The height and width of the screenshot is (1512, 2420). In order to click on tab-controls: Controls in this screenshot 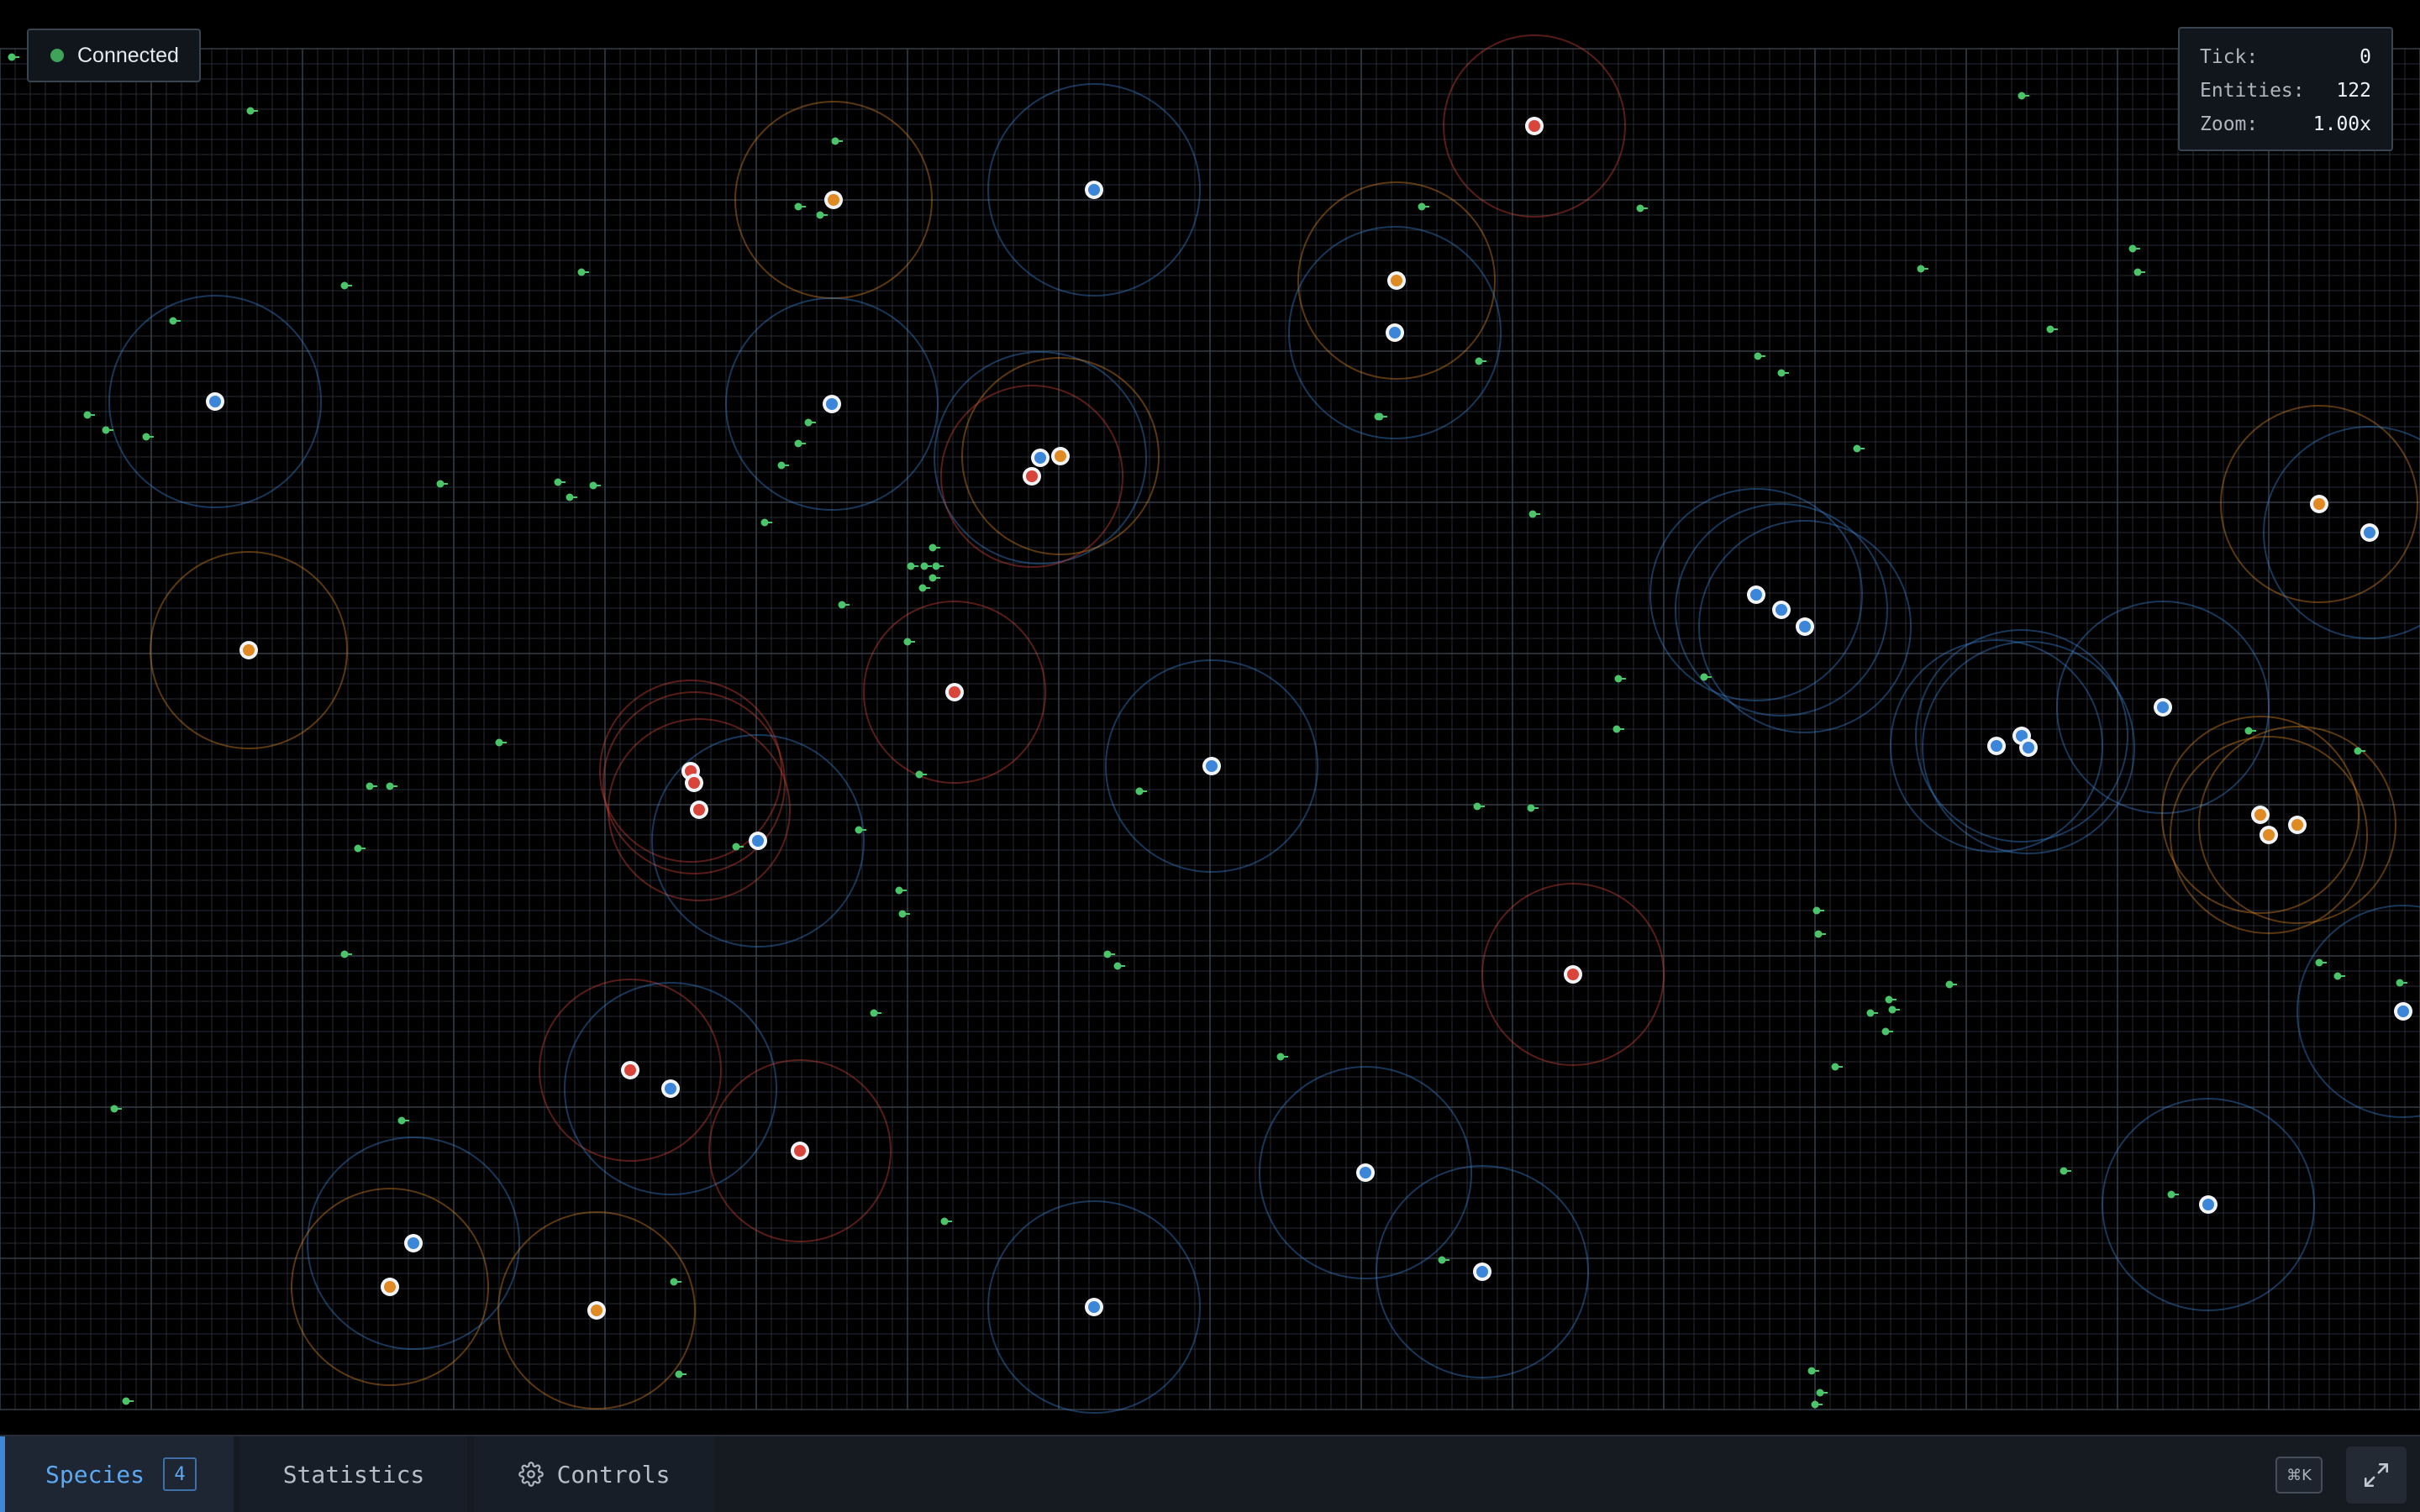, I will do `click(594, 1474)`.